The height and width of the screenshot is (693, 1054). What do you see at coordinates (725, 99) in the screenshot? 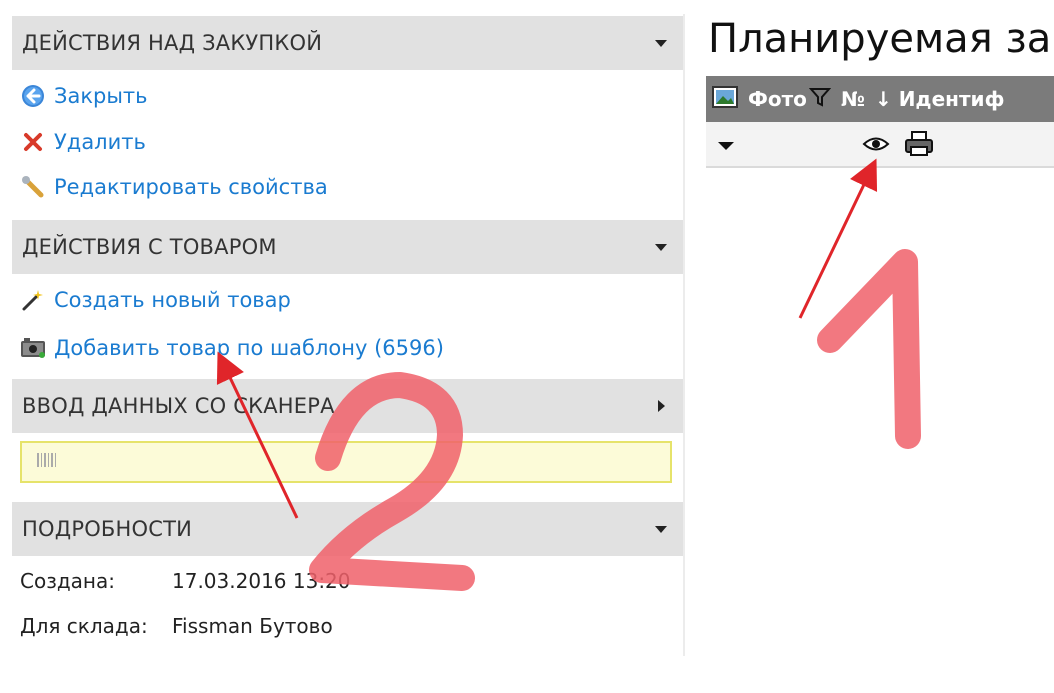
I see `photo-icon` at bounding box center [725, 99].